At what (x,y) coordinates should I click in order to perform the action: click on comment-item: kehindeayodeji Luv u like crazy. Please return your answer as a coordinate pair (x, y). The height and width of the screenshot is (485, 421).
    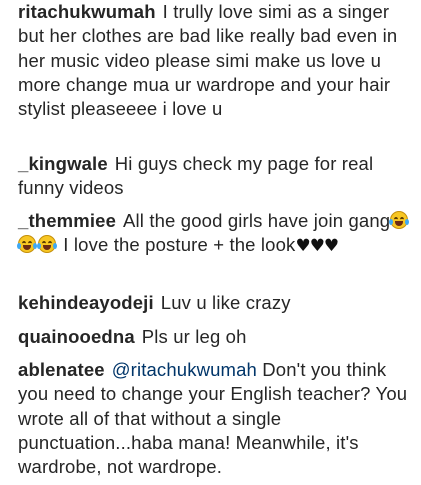
    Looking at the image, I should click on (215, 303).